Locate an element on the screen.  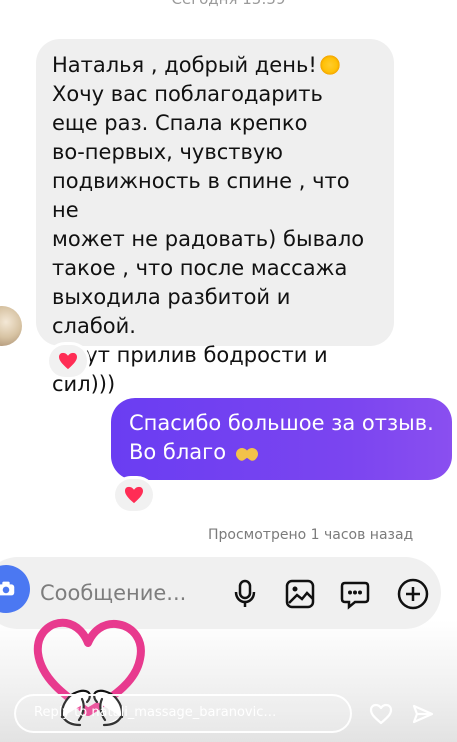
image-icon is located at coordinates (300, 594).